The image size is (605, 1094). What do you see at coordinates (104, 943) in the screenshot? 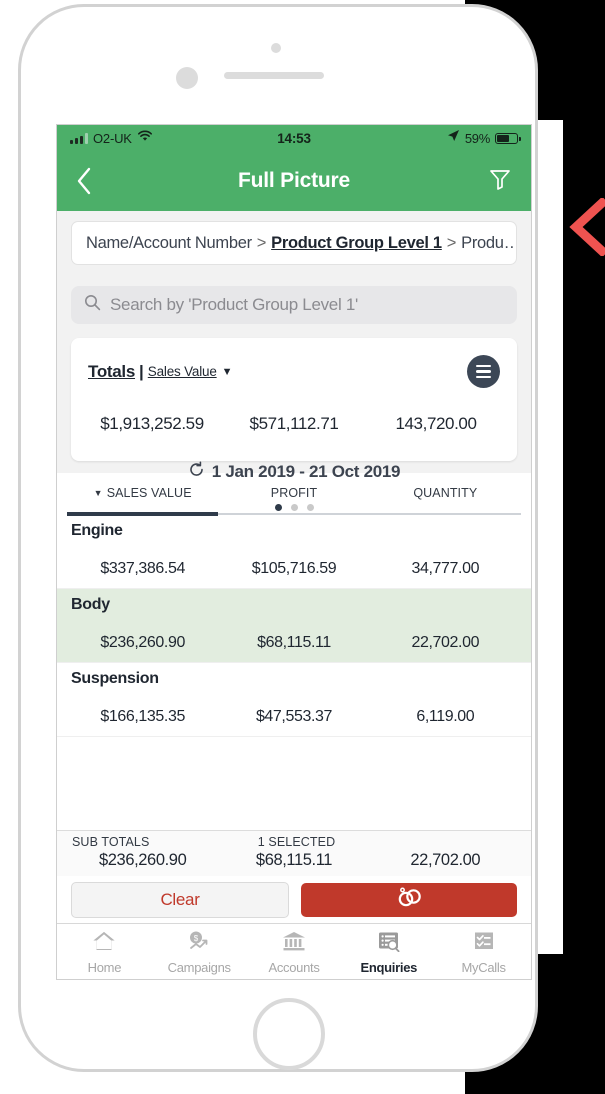
I see `home-icon` at bounding box center [104, 943].